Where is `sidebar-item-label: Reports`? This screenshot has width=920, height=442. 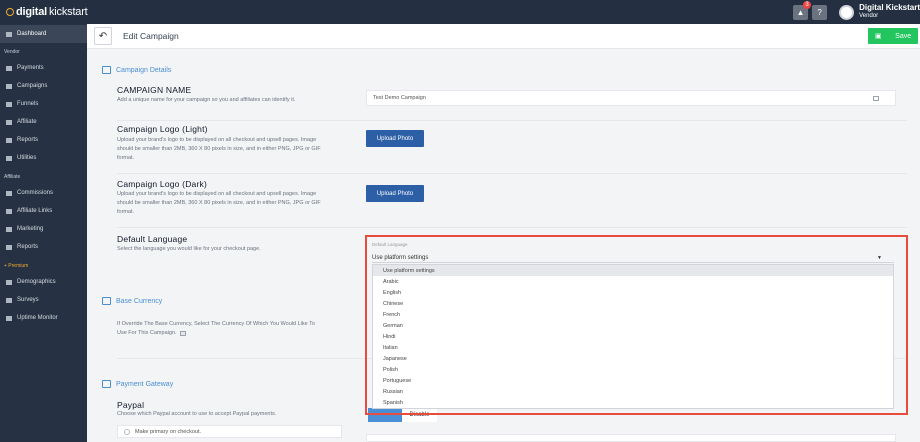 sidebar-item-label: Reports is located at coordinates (28, 140).